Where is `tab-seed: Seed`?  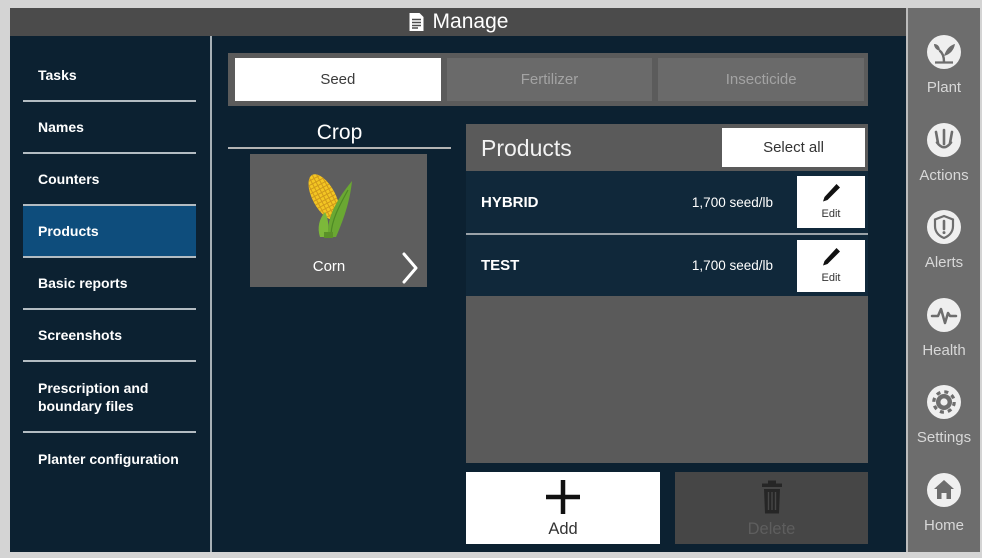 tab-seed: Seed is located at coordinates (338, 79).